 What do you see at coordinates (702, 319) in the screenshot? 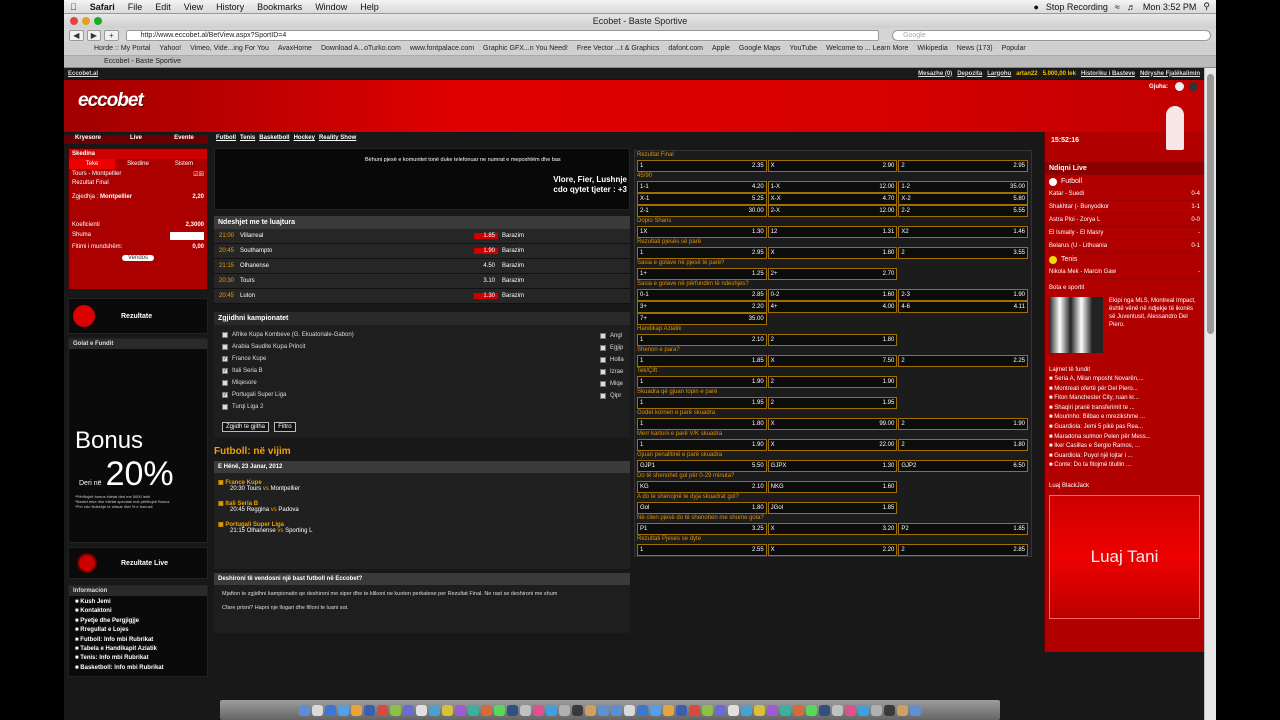
I see `odds-cell: 7+ 35.00` at bounding box center [702, 319].